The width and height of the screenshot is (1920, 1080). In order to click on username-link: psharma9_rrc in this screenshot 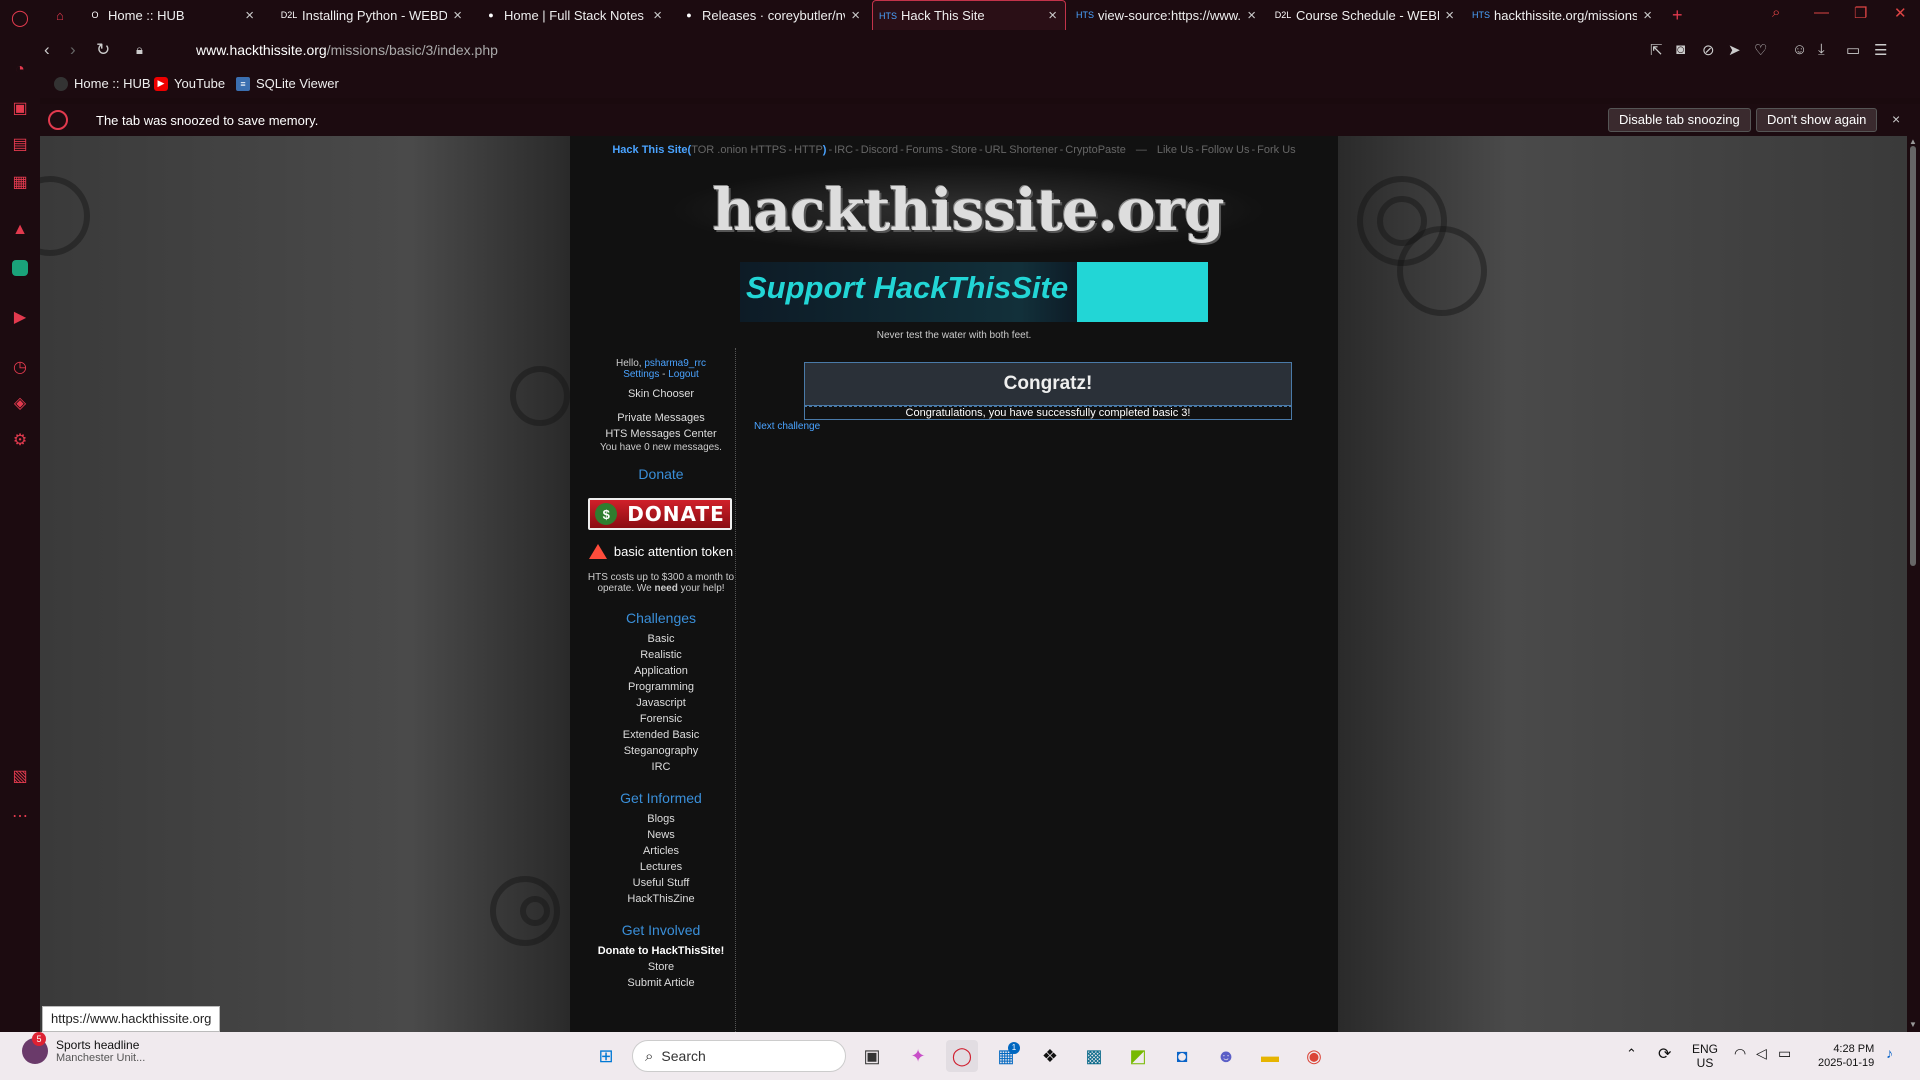, I will do `click(675, 363)`.